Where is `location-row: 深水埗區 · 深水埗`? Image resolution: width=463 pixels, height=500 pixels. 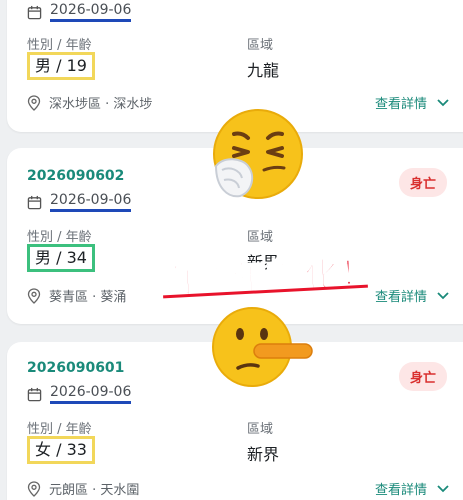
location-row: 深水埗區 · 深水埗 is located at coordinates (89, 102).